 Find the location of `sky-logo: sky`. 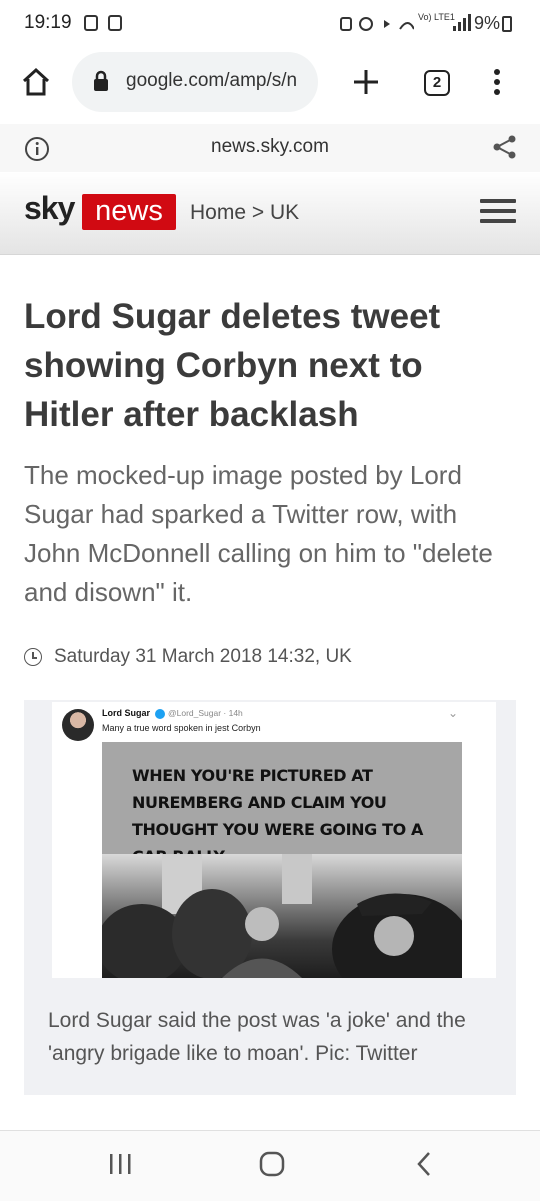

sky-logo: sky is located at coordinates (49, 208).